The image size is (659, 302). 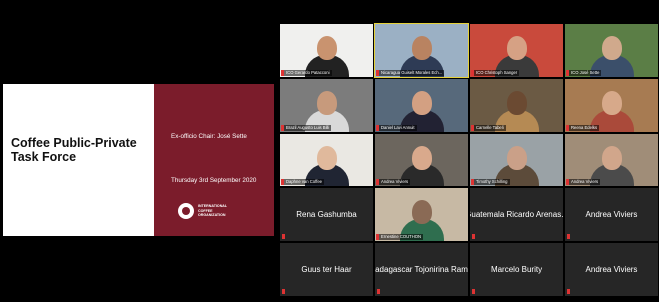 I want to click on participant-tile: ICO José Sette, so click(x=611, y=50).